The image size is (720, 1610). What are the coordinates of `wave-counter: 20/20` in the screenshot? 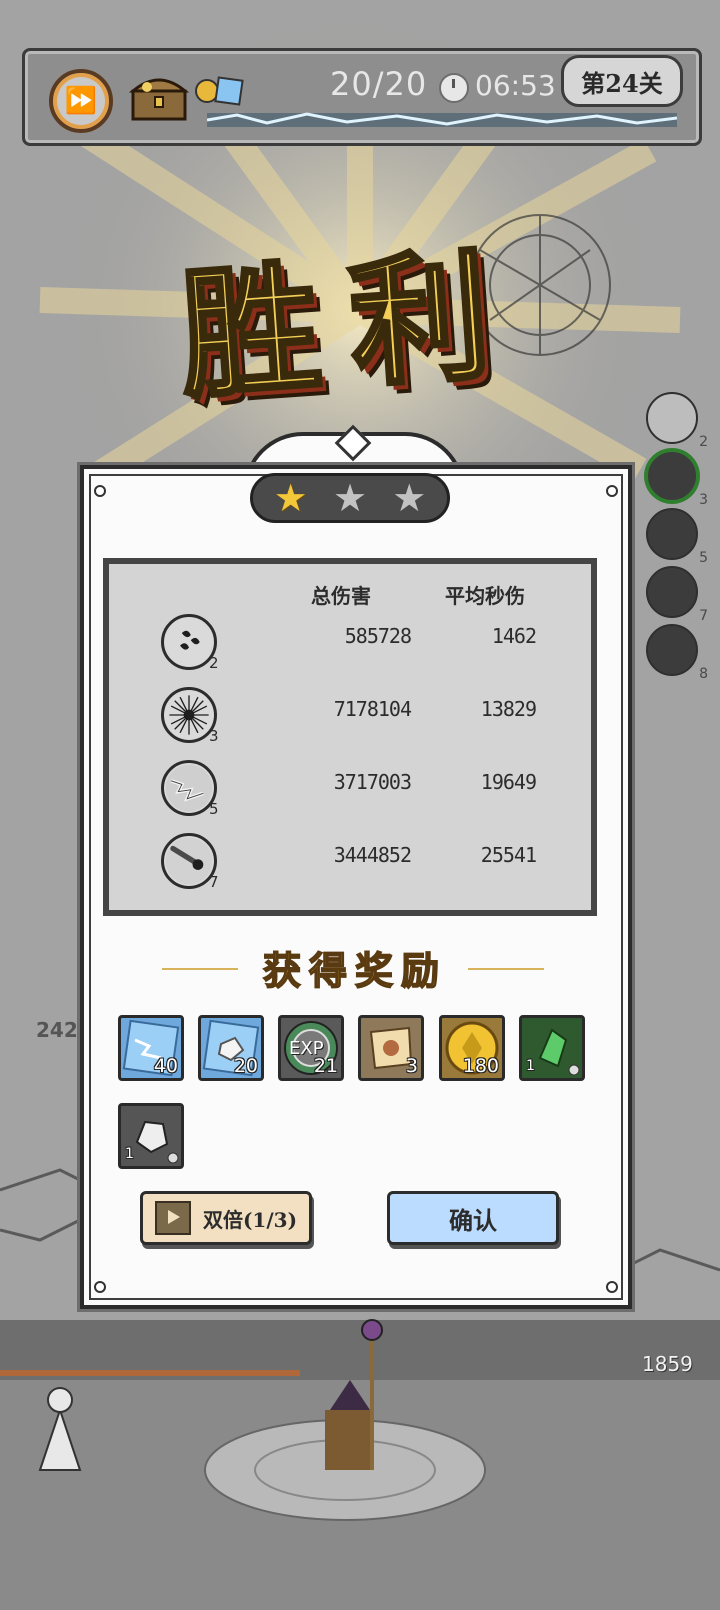 It's located at (379, 84).